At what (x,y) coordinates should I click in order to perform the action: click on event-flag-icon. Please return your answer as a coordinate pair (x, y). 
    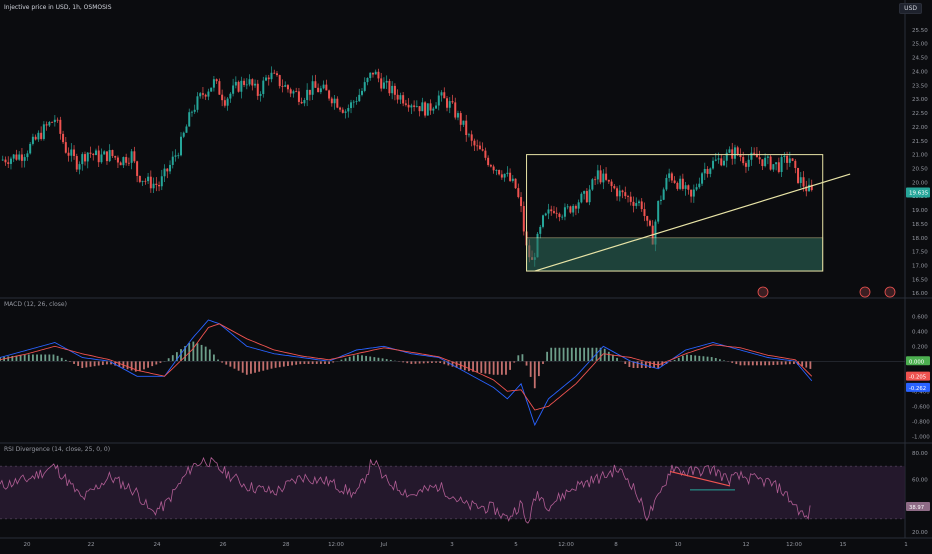
    Looking at the image, I should click on (865, 292).